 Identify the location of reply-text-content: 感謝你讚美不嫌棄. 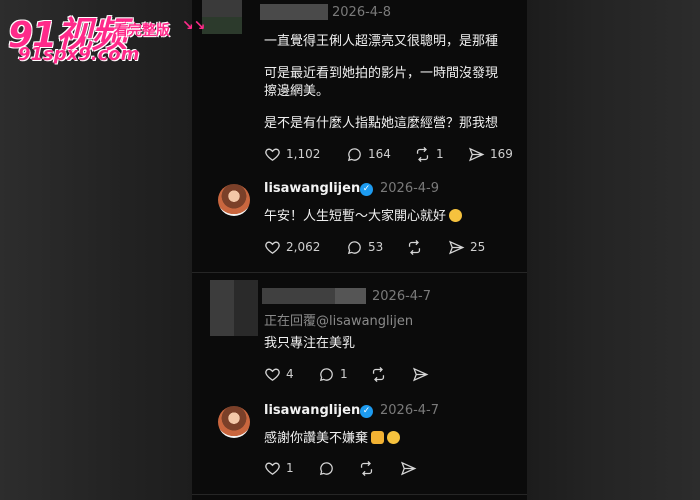
(316, 438).